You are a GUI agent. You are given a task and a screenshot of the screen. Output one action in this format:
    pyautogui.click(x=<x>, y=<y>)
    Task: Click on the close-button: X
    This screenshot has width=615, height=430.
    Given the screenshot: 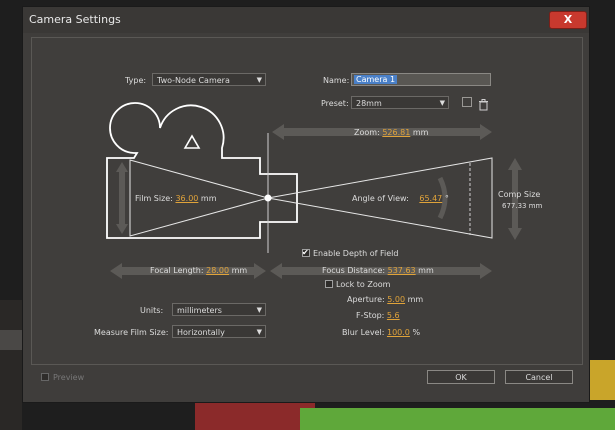 What is the action you would take?
    pyautogui.click(x=568, y=20)
    